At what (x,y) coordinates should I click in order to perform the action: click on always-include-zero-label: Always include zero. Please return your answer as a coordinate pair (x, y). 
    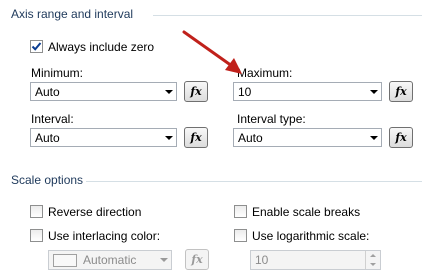
    Looking at the image, I should click on (101, 47).